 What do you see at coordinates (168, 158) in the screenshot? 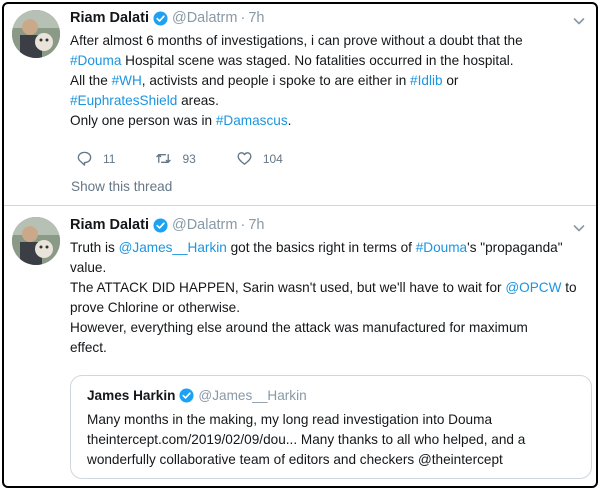
I see `retweet-icon` at bounding box center [168, 158].